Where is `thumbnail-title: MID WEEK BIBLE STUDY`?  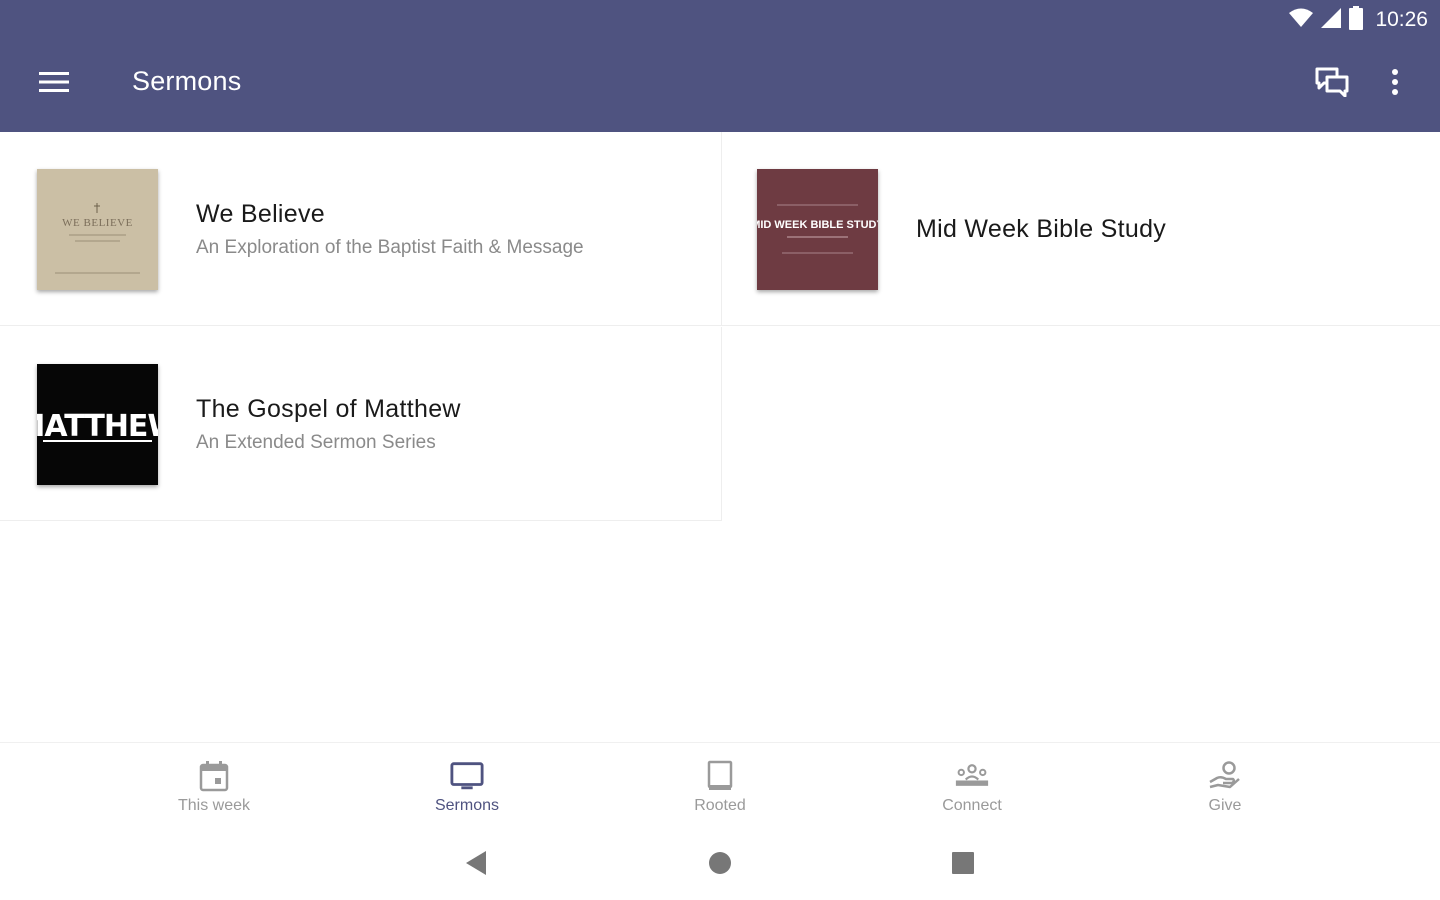
thumbnail-title: MID WEEK BIBLE STUDY is located at coordinates (817, 225).